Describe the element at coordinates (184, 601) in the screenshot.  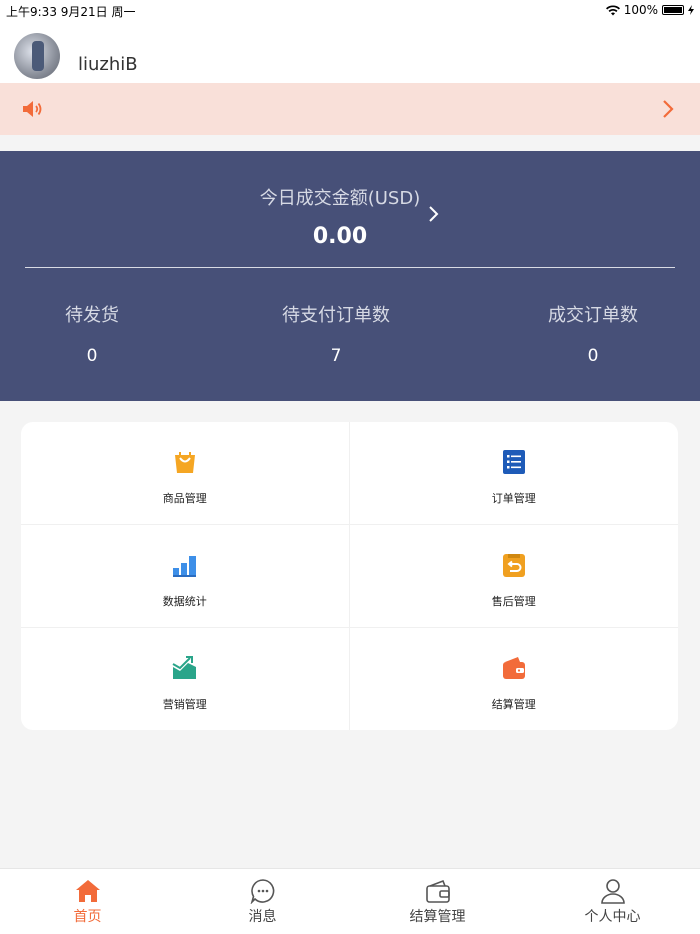
I see `menu-label: 数据统计` at that location.